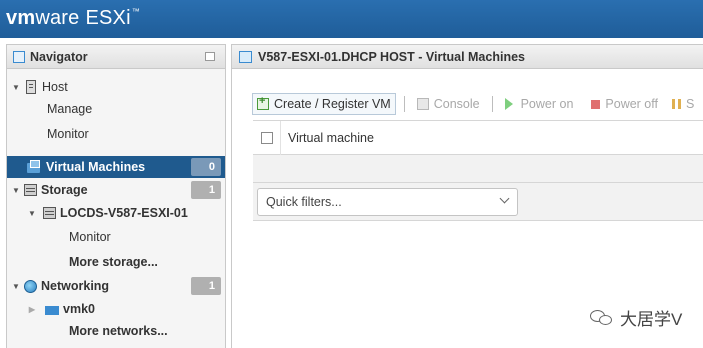 This screenshot has height=348, width=703. I want to click on nav-item-networking: ▼ Networking 1, so click(116, 286).